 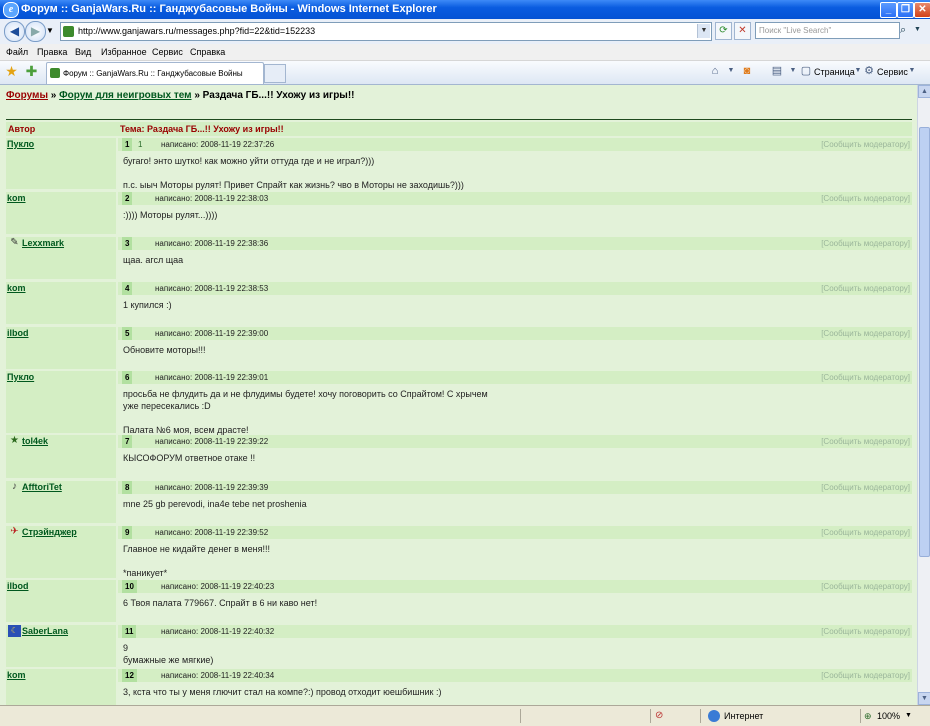 What do you see at coordinates (42, 487) in the screenshot?
I see `post-author-link: AfftoriTet` at bounding box center [42, 487].